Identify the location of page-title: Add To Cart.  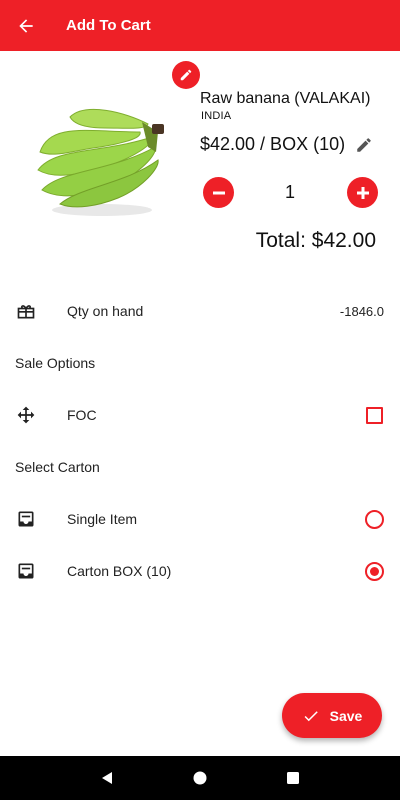
(108, 25).